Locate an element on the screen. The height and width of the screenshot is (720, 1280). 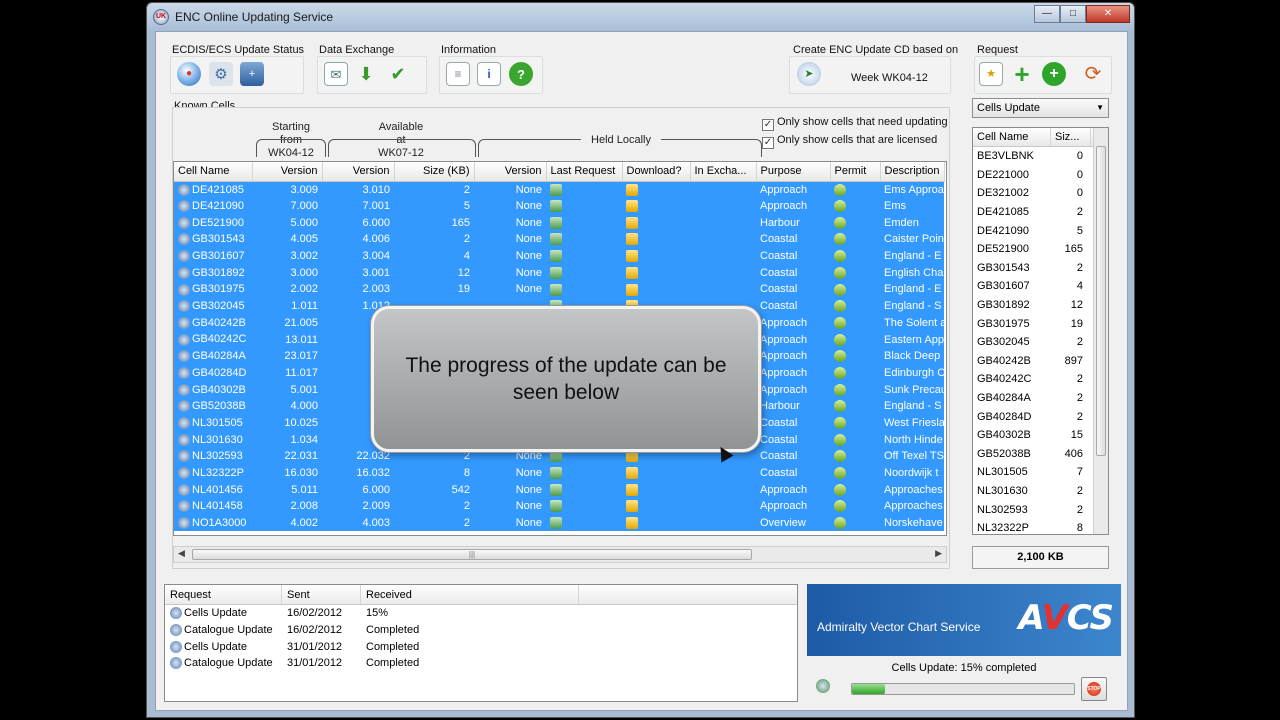
cell-version-from: 1.011 is located at coordinates (287, 306).